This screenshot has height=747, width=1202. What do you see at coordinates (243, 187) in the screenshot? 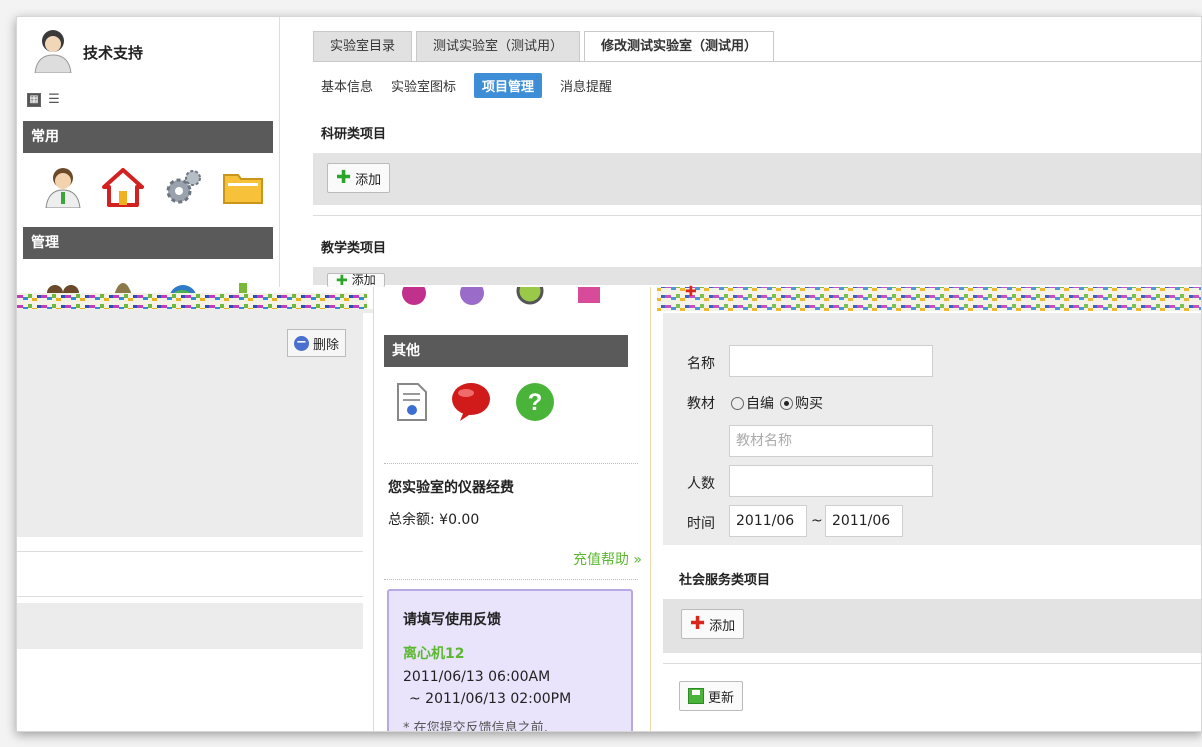
I see `folder-icon` at bounding box center [243, 187].